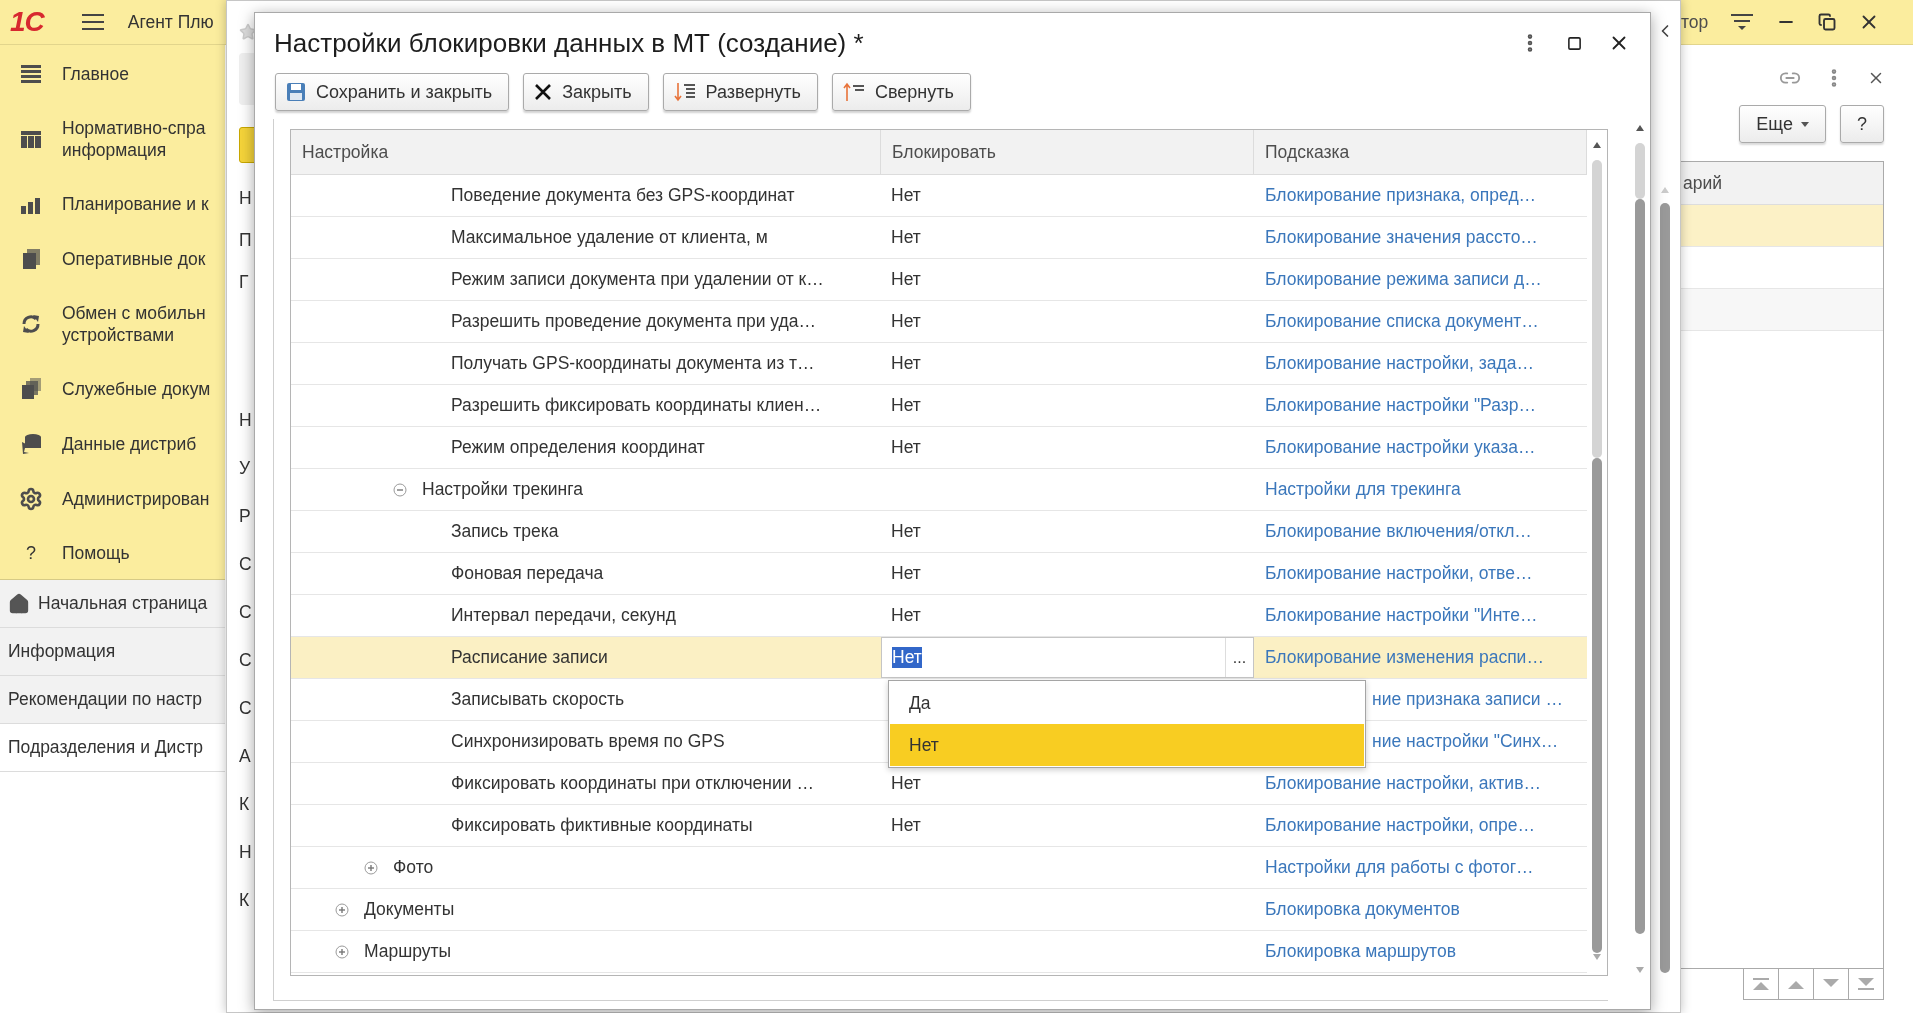 The width and height of the screenshot is (1913, 1013). I want to click on page-label: Рекомендации по настр, so click(105, 699).